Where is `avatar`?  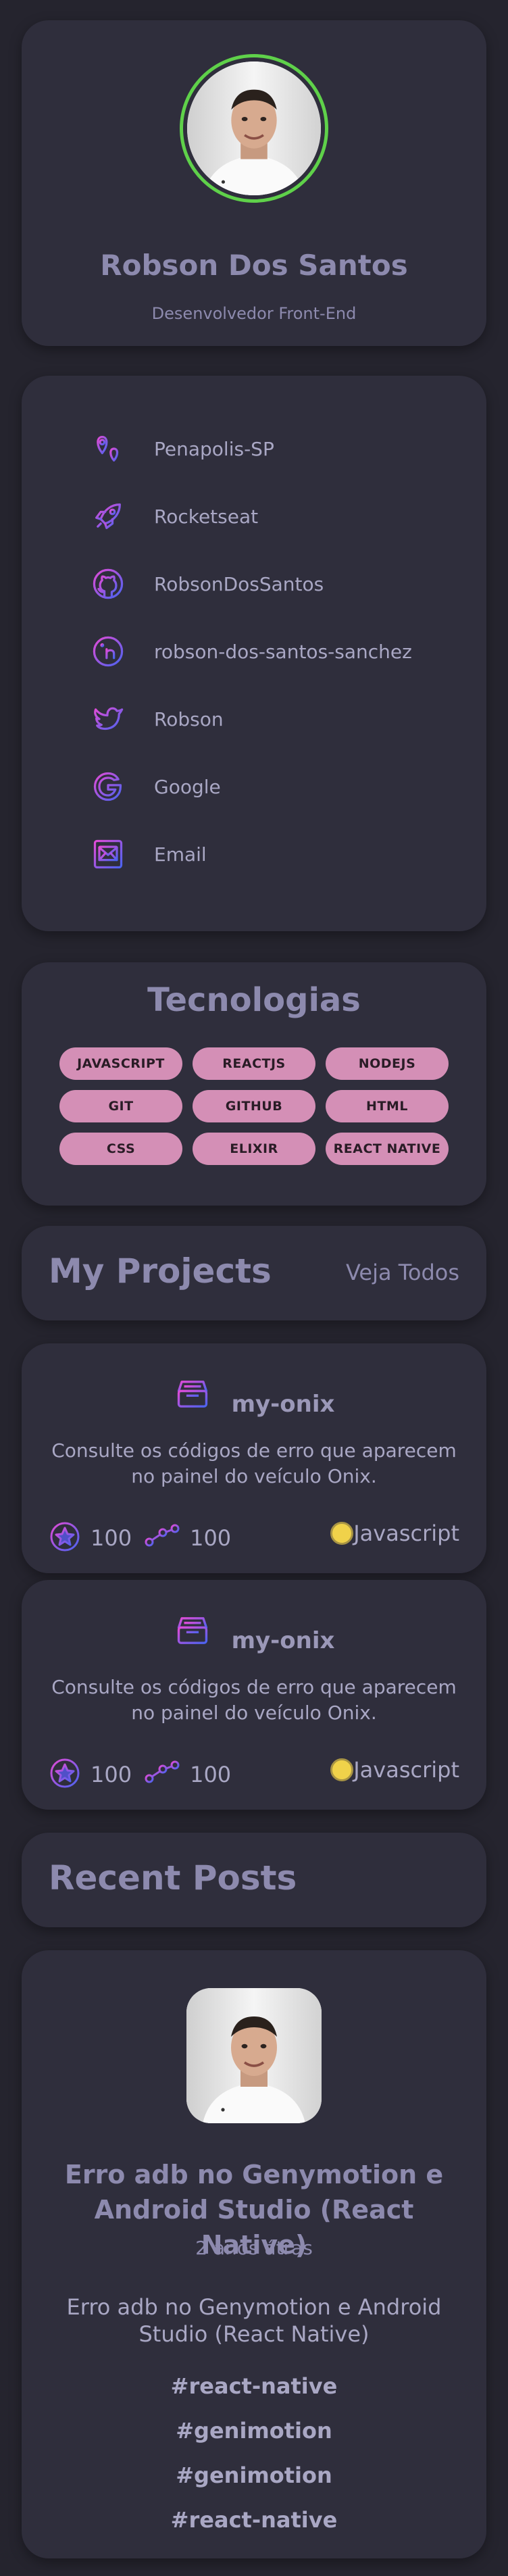 avatar is located at coordinates (254, 129).